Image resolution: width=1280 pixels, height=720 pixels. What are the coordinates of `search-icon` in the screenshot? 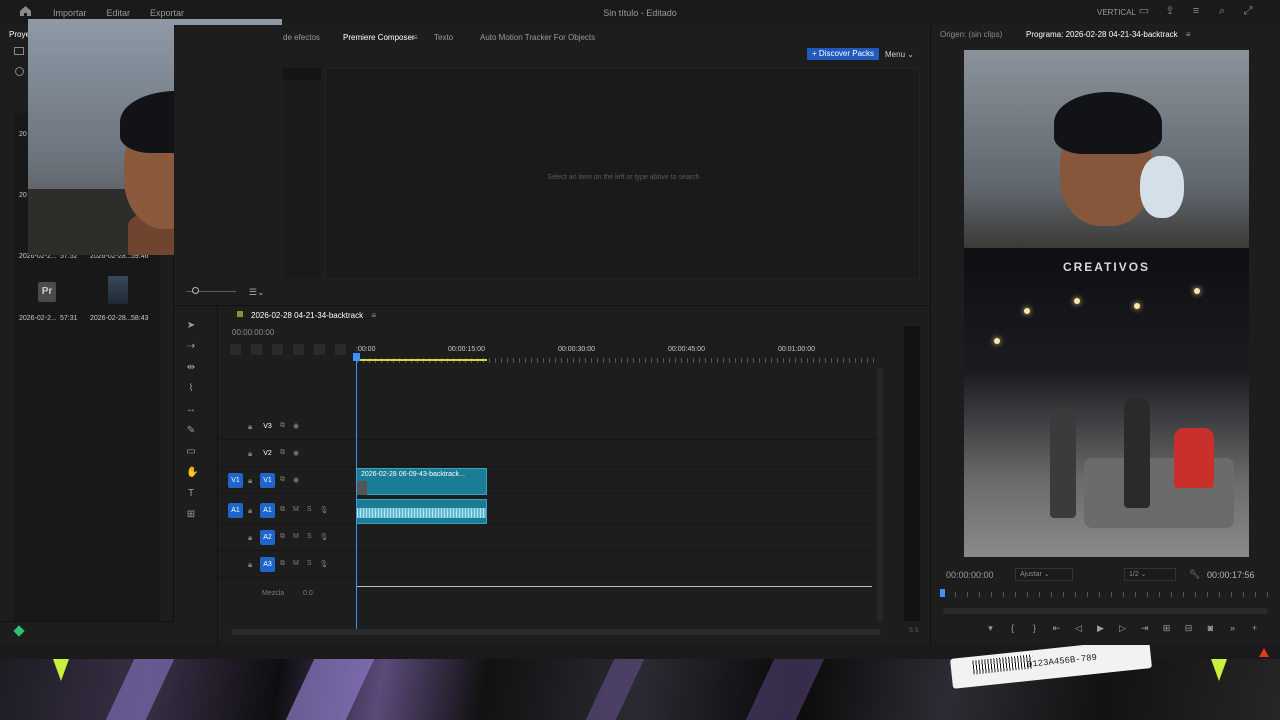 It's located at (19, 71).